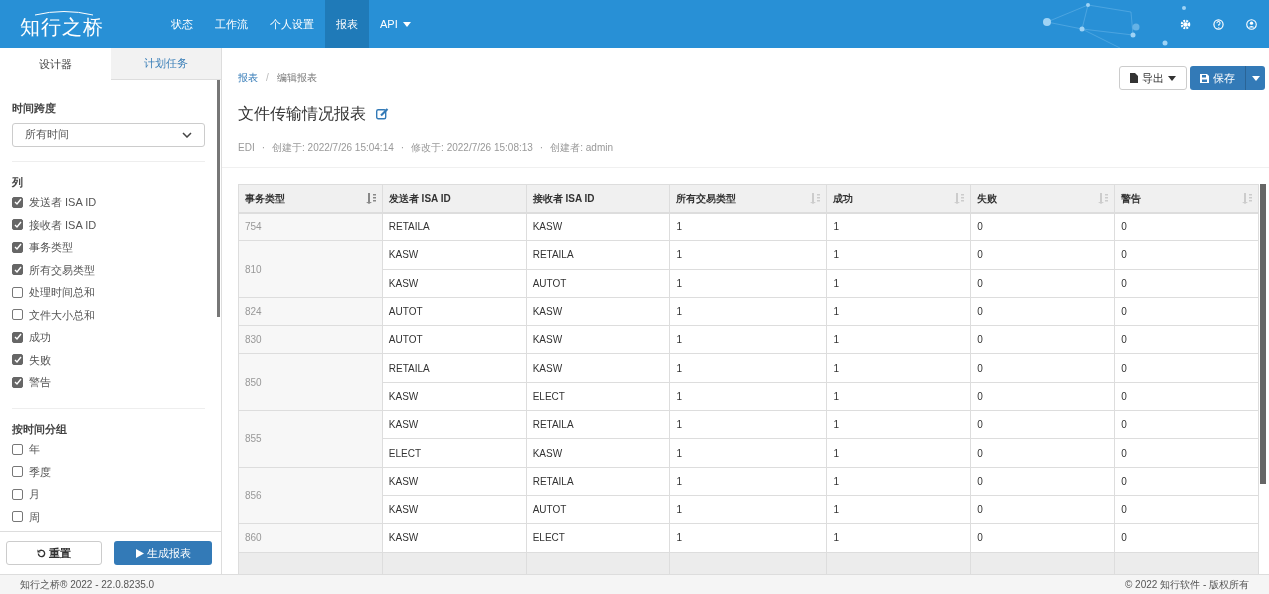 This screenshot has width=1269, height=594. What do you see at coordinates (62, 314) in the screenshot?
I see `checkbox-label: 文件大小总和` at bounding box center [62, 314].